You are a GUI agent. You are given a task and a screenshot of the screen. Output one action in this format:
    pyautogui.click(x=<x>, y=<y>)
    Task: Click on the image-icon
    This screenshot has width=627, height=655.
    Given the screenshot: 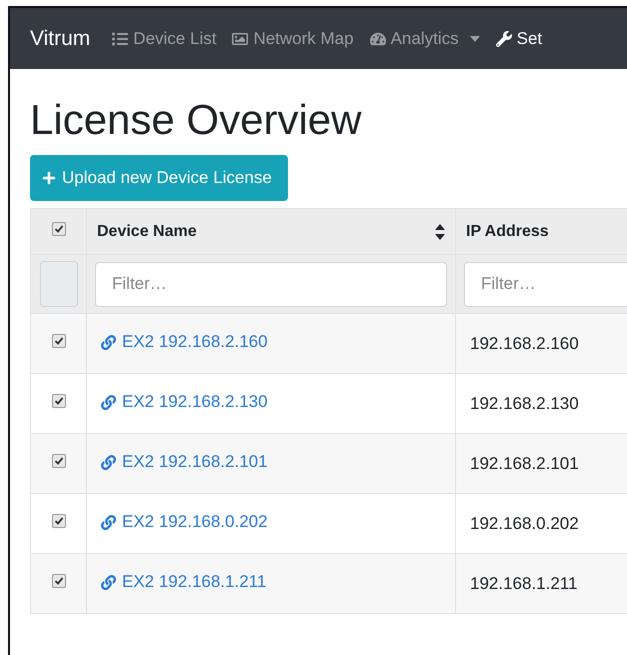 What is the action you would take?
    pyautogui.click(x=240, y=38)
    